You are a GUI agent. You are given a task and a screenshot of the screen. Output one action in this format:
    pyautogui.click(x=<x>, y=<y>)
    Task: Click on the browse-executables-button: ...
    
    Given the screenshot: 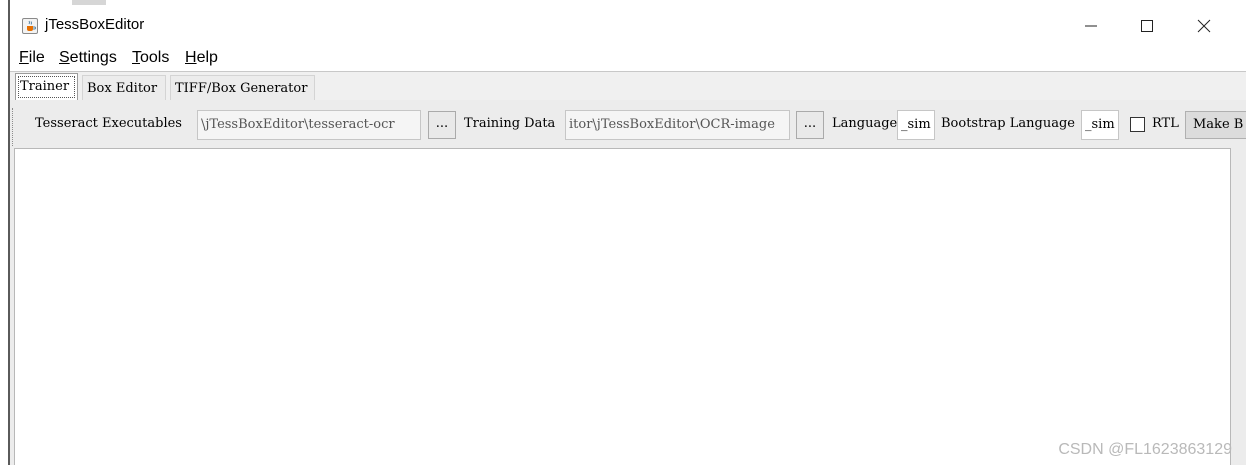 What is the action you would take?
    pyautogui.click(x=442, y=125)
    